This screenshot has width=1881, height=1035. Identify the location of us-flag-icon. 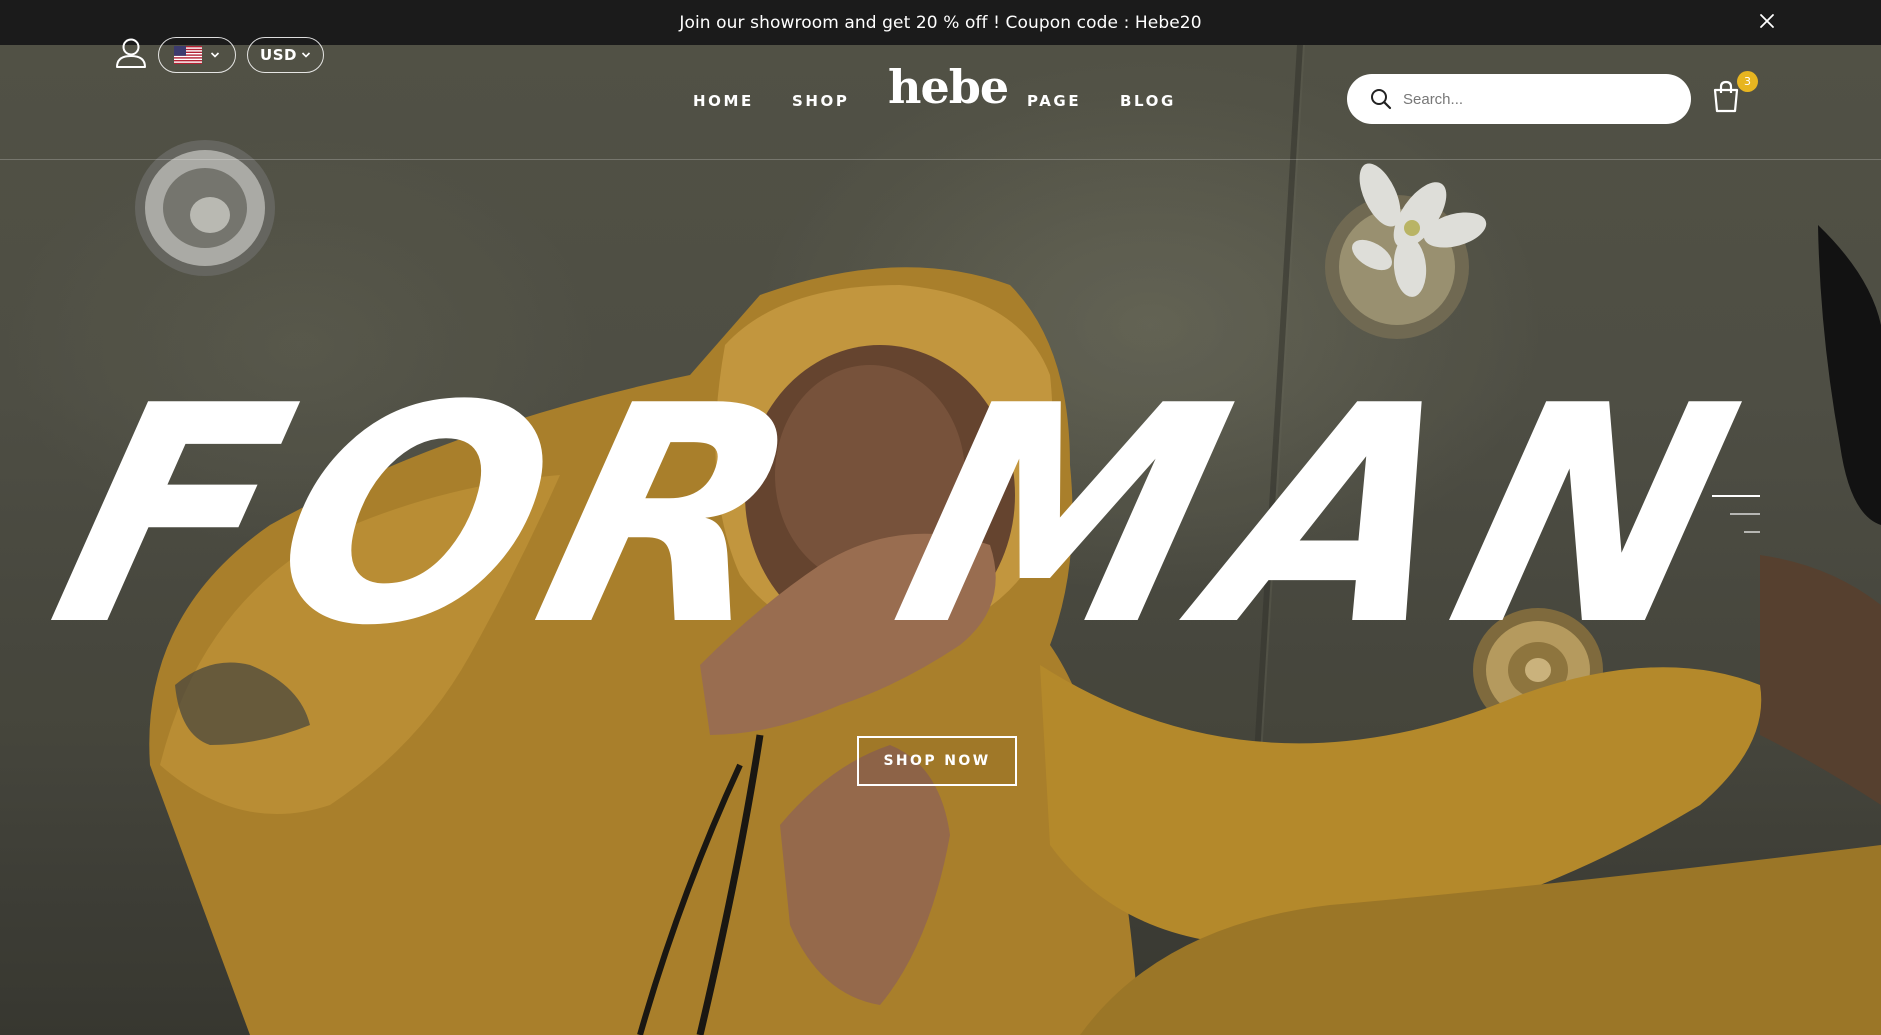
(188, 55).